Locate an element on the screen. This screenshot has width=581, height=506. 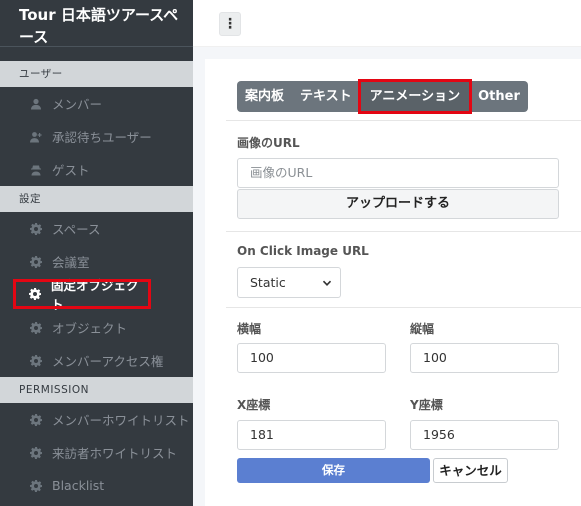
sidebar-item-guest: ゲスト is located at coordinates (96, 169).